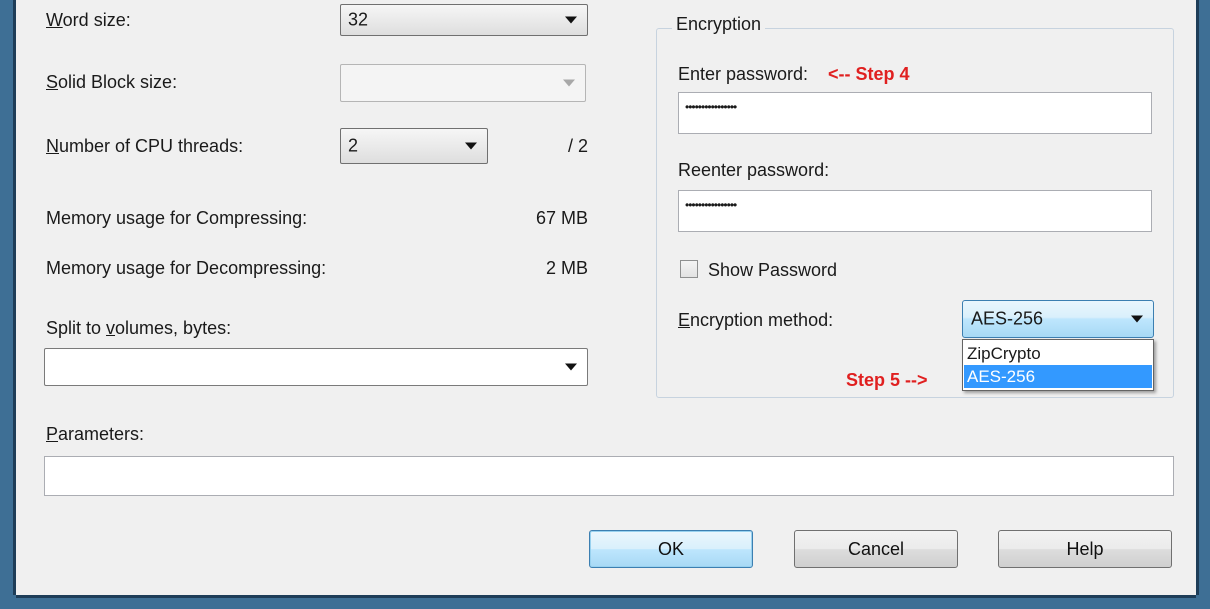  Describe the element at coordinates (1058, 319) in the screenshot. I see `encryption-method-select: AES-256` at that location.